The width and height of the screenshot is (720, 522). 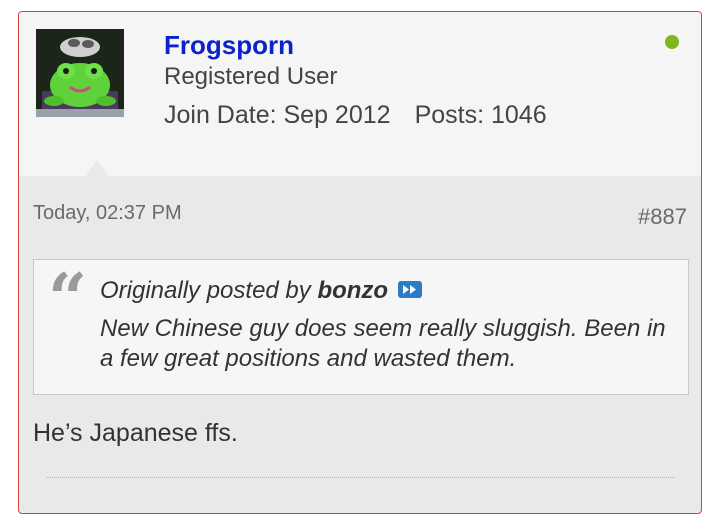 I want to click on user-stats: Join Date: Sep 2012 Posts: 1046, so click(x=355, y=115).